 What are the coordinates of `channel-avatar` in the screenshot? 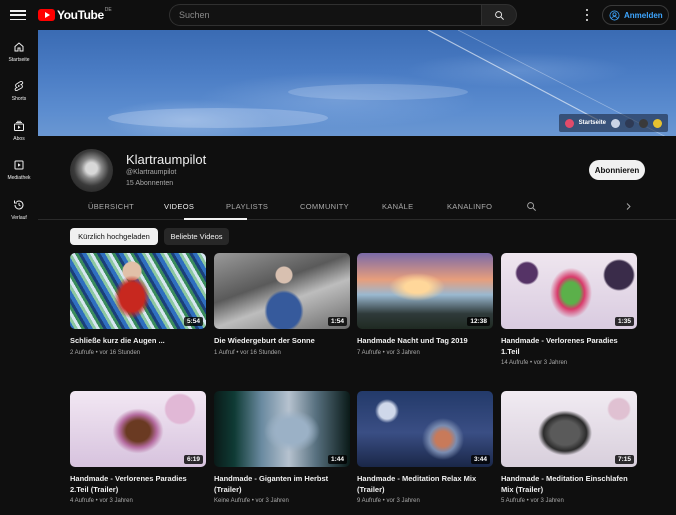 It's located at (91, 170).